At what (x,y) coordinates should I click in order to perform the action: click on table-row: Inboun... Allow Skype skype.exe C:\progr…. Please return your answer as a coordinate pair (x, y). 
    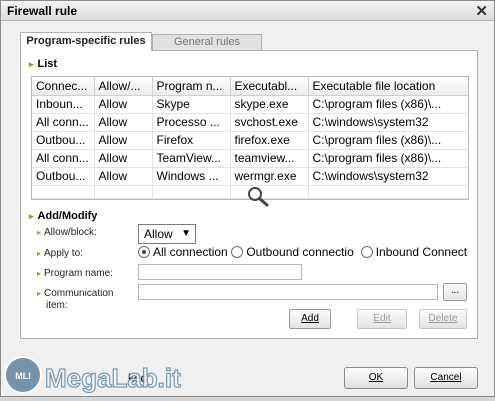
    Looking at the image, I should click on (250, 104).